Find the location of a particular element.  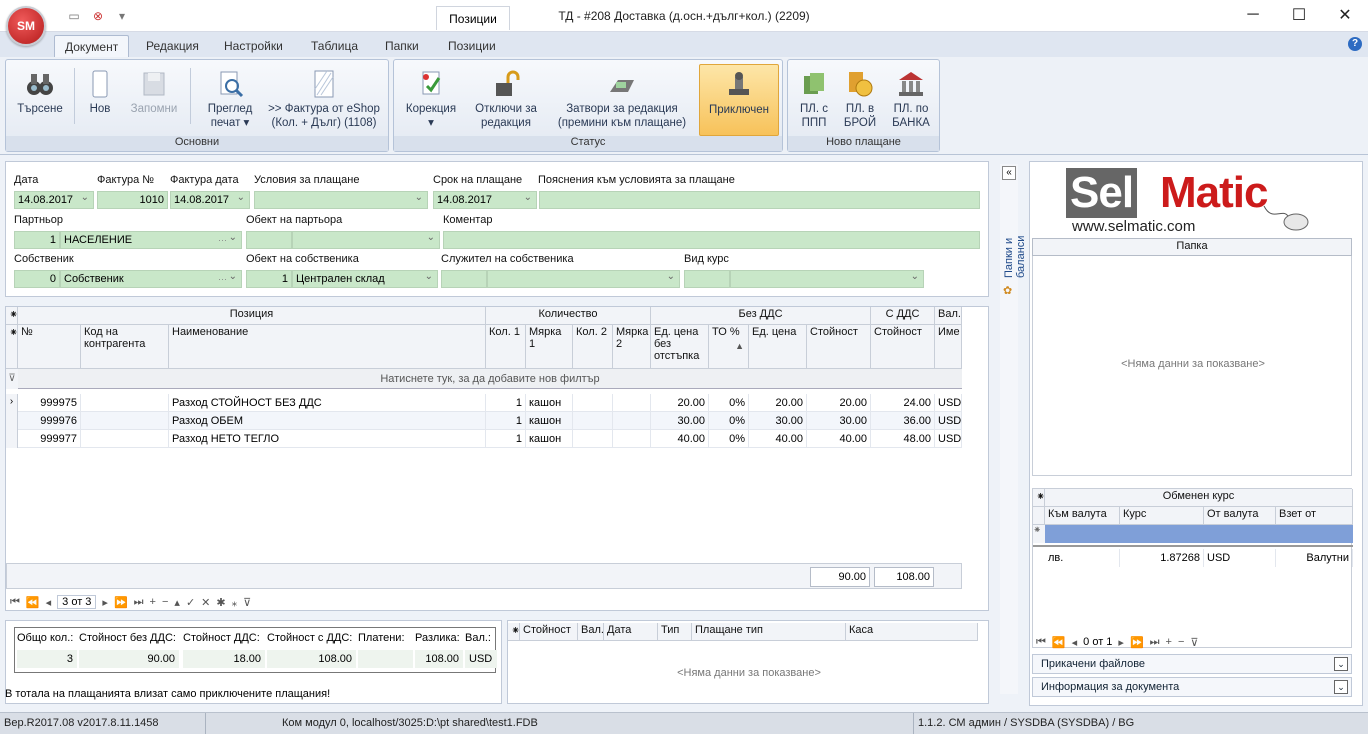

payments-column-chooser: ⁕ is located at coordinates (514, 632).